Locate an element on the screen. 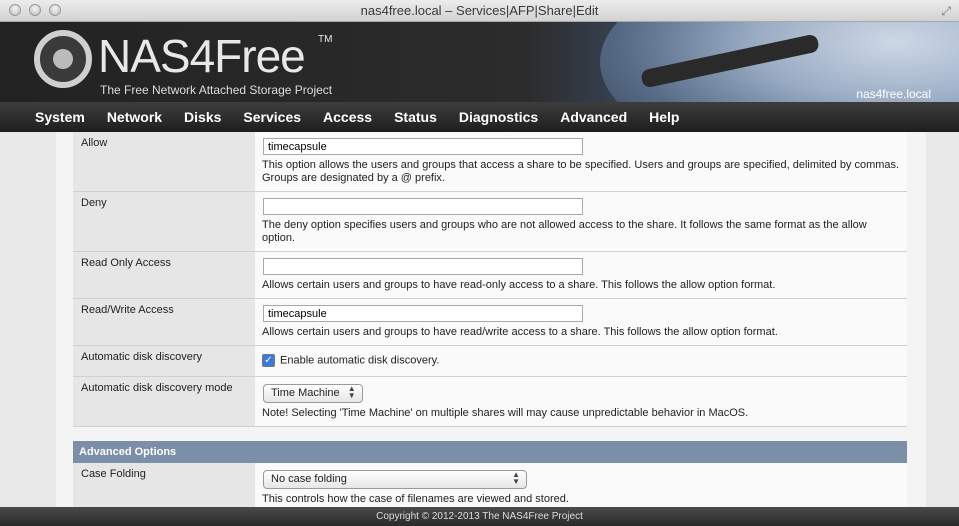 This screenshot has height=526, width=959. logo-text: NAS4Free is located at coordinates (202, 56).